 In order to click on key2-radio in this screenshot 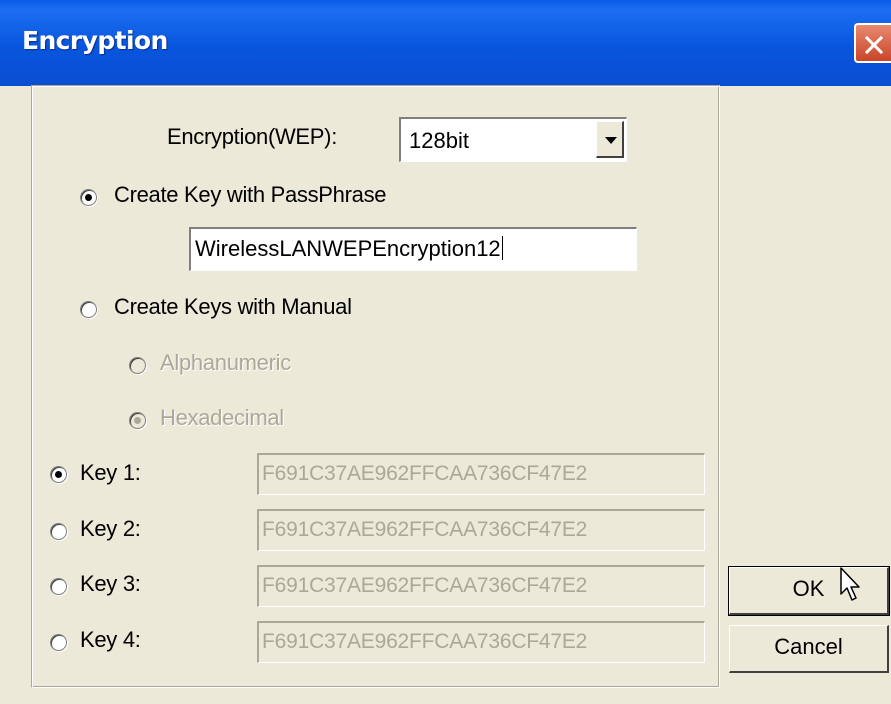, I will do `click(58, 531)`.